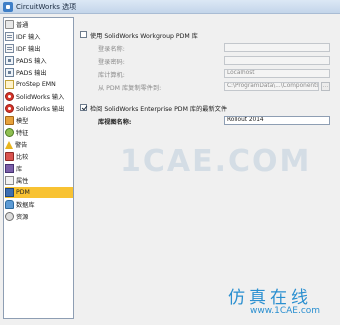 The height and width of the screenshot is (325, 340). What do you see at coordinates (22, 181) in the screenshot?
I see `sidebar-item-label: 属性` at bounding box center [22, 181].